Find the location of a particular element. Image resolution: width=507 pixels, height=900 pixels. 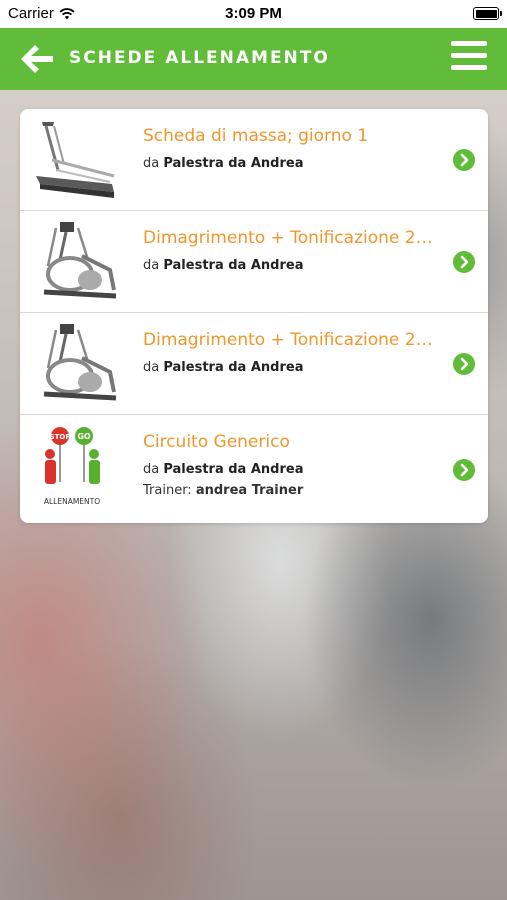

workout-title: Scheda di massa; giorno 1 is located at coordinates (256, 136).